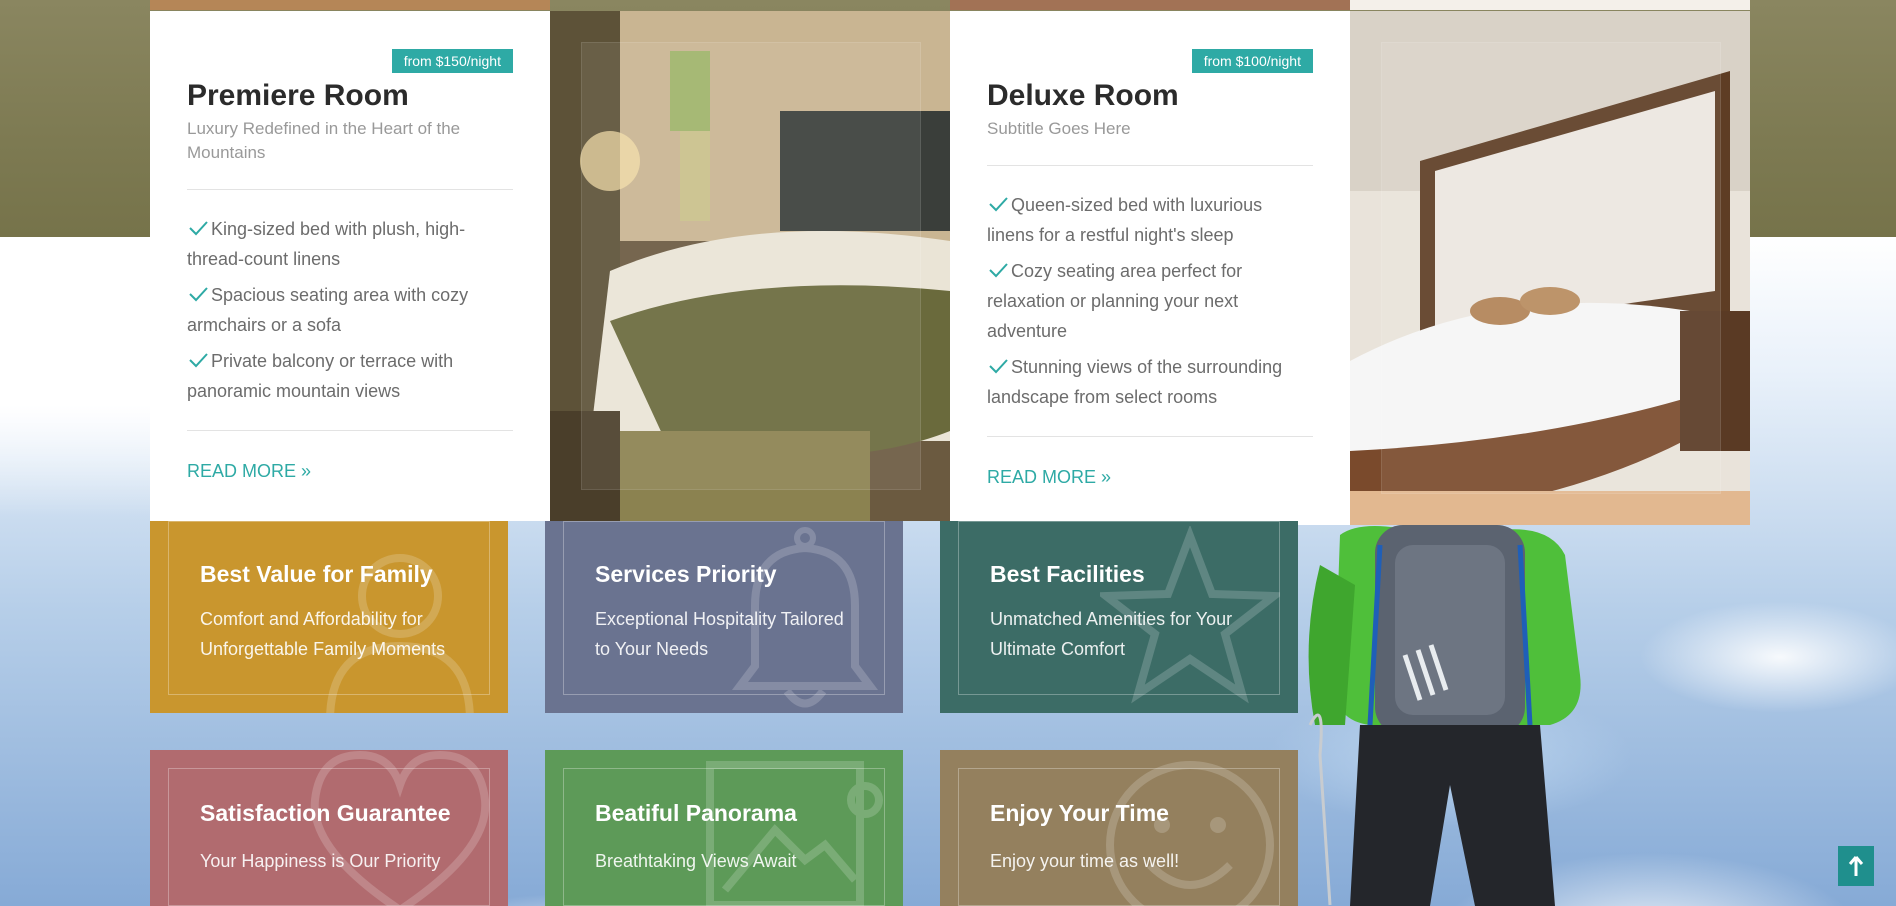 This screenshot has height=906, width=1896. I want to click on heart-icon, so click(400, 828).